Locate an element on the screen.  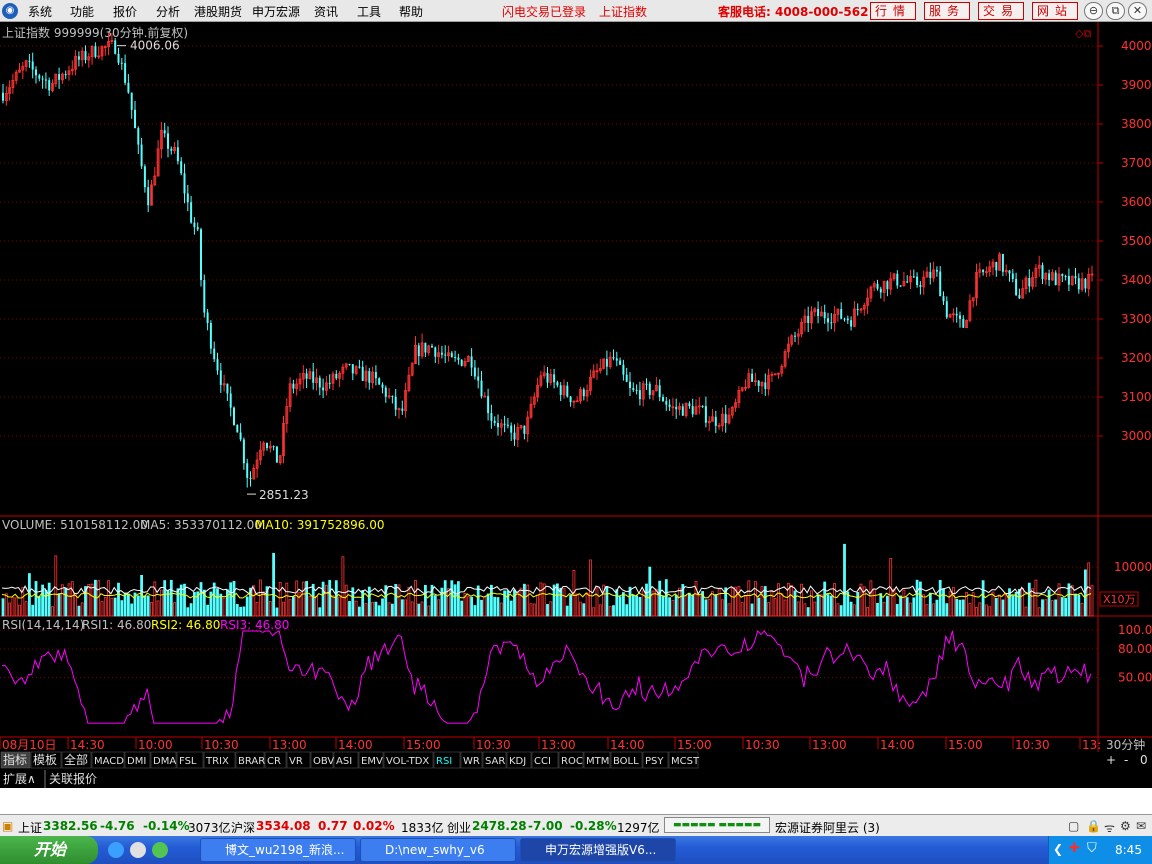
tray-shield-icon: ⛉ is located at coordinates (1092, 848).